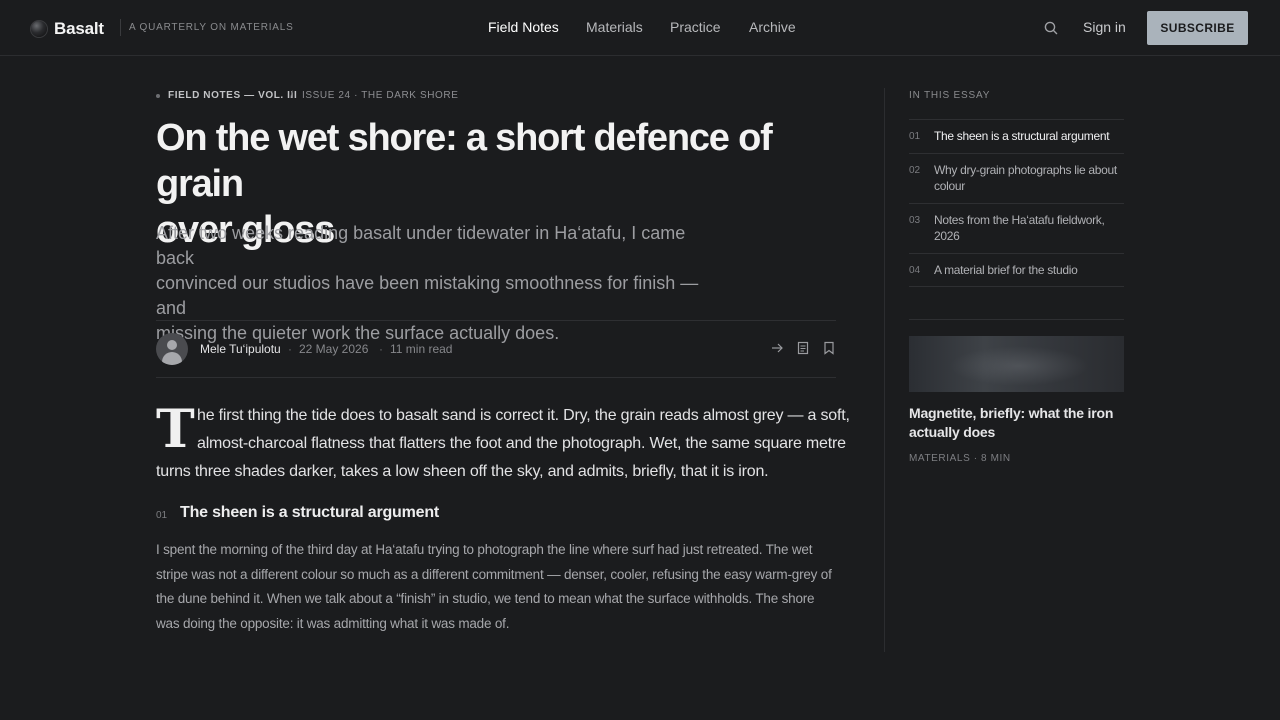 This screenshot has width=1280, height=720. Describe the element at coordinates (334, 349) in the screenshot. I see `publish-date: 22 May 2026` at that location.